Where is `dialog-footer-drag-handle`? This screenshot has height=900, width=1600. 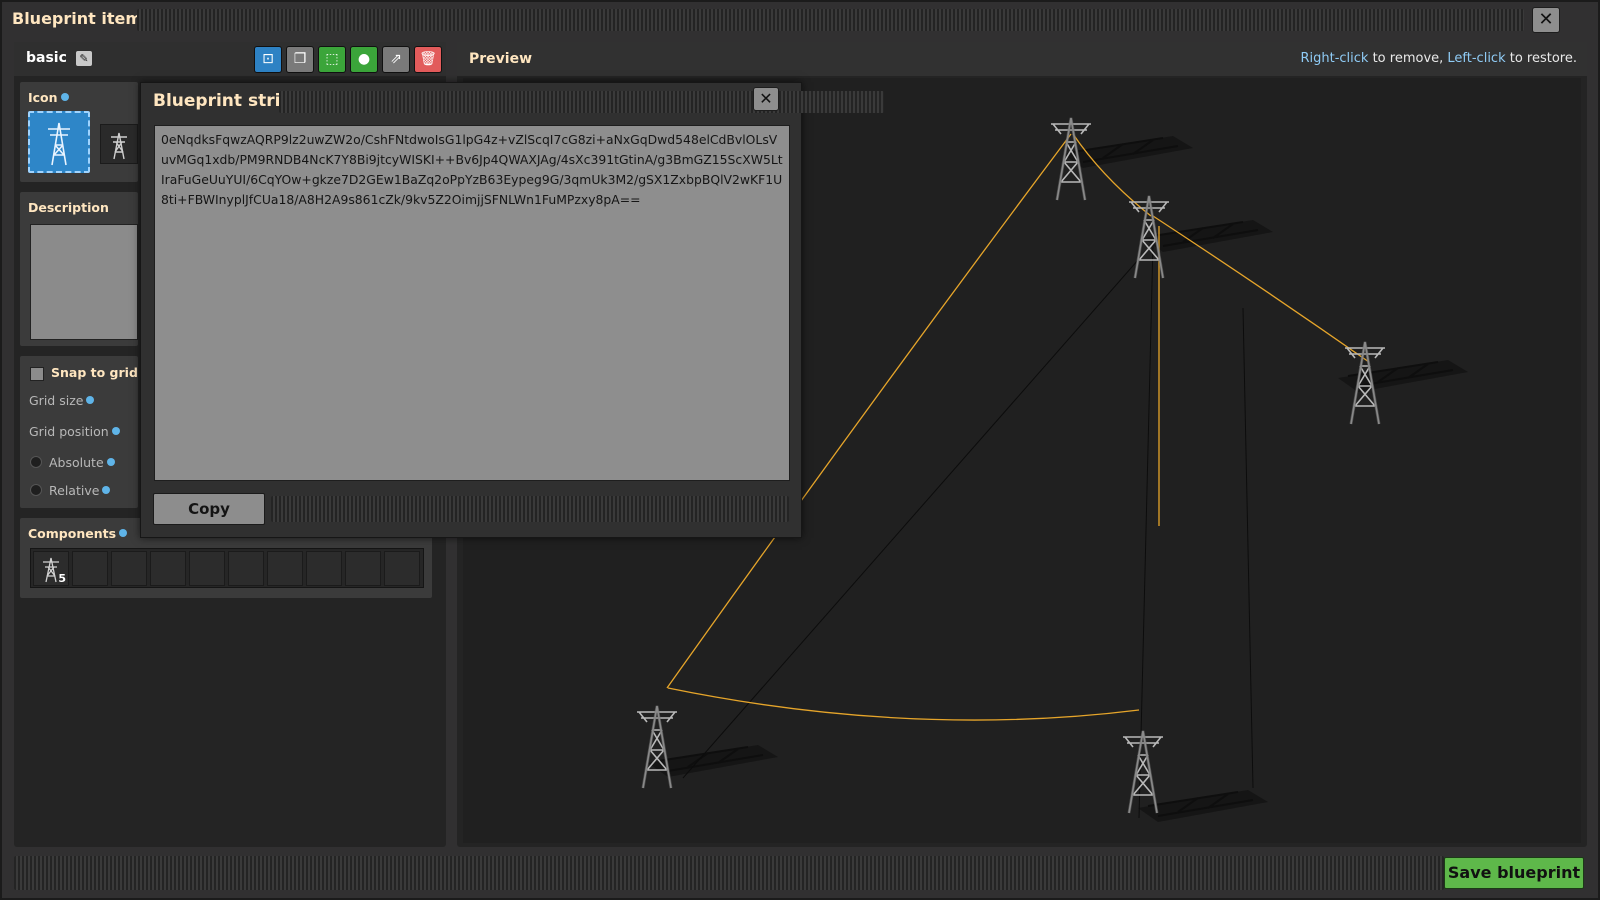
dialog-footer-drag-handle is located at coordinates (530, 509).